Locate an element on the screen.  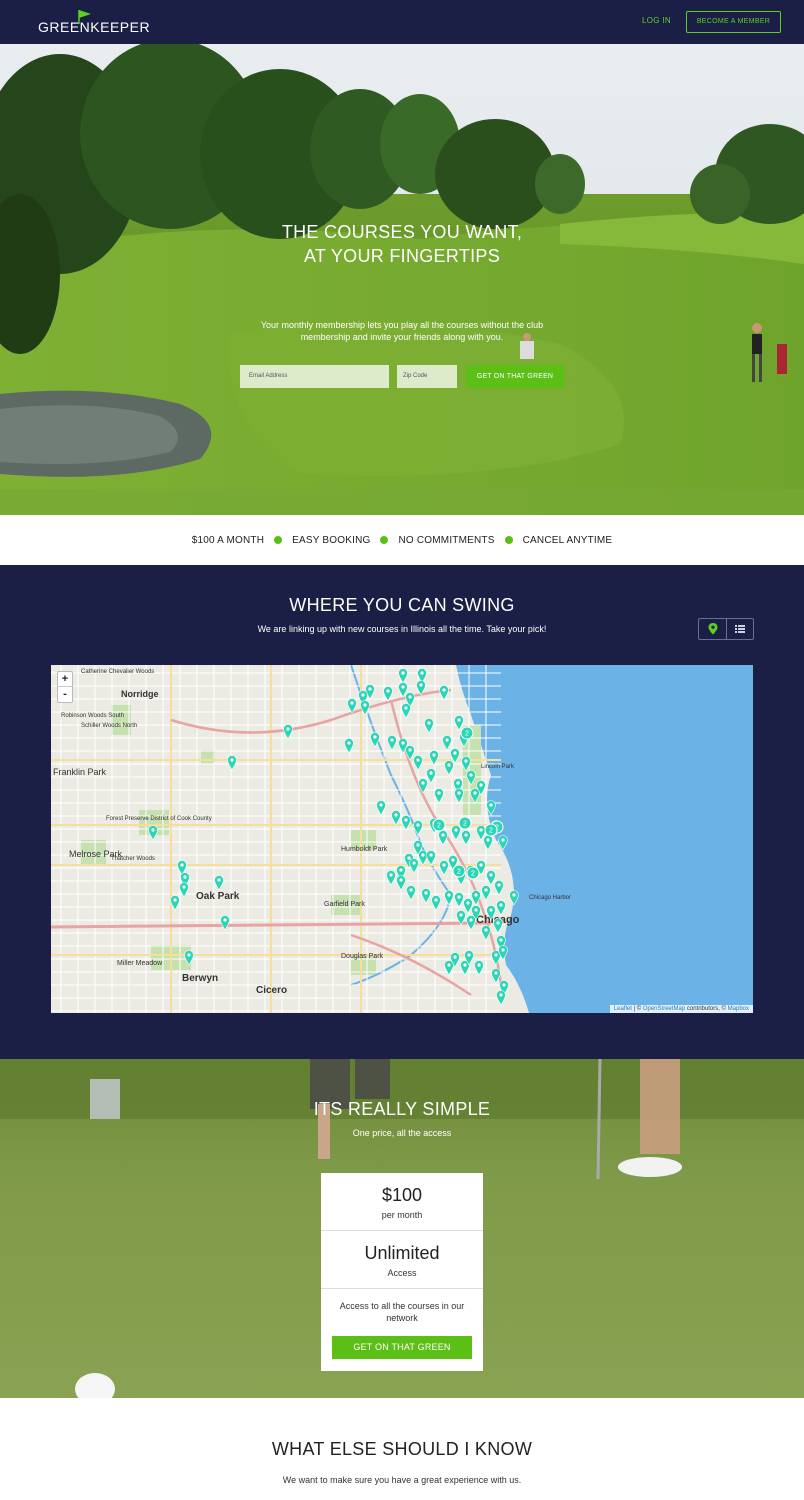
feature-booking: EASY BOOKING is located at coordinates (331, 540).